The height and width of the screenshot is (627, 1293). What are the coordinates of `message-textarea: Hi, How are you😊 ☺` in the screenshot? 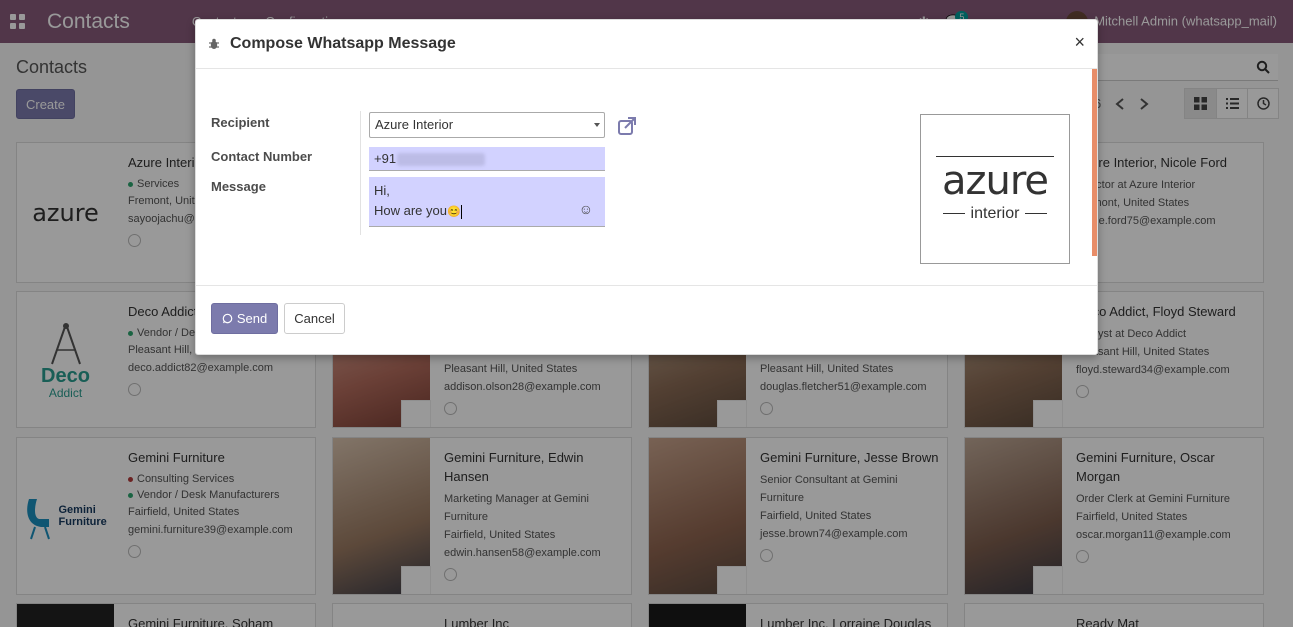 It's located at (487, 202).